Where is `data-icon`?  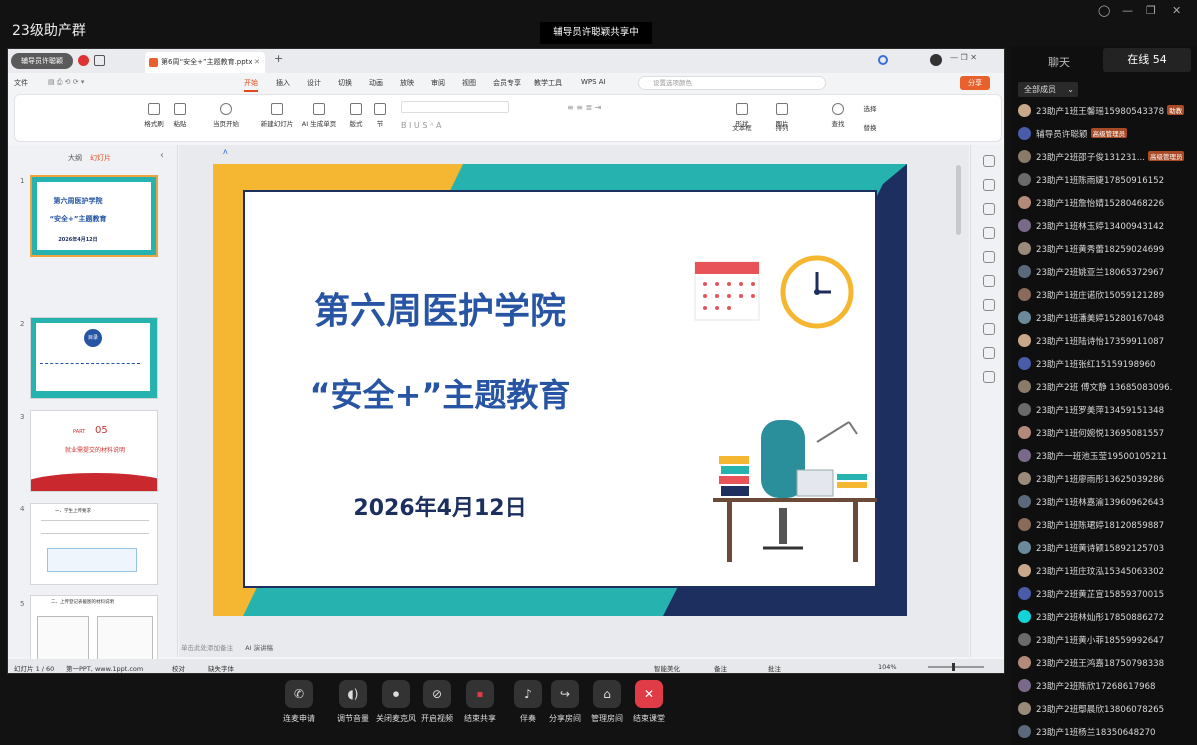
data-icon is located at coordinates (989, 329).